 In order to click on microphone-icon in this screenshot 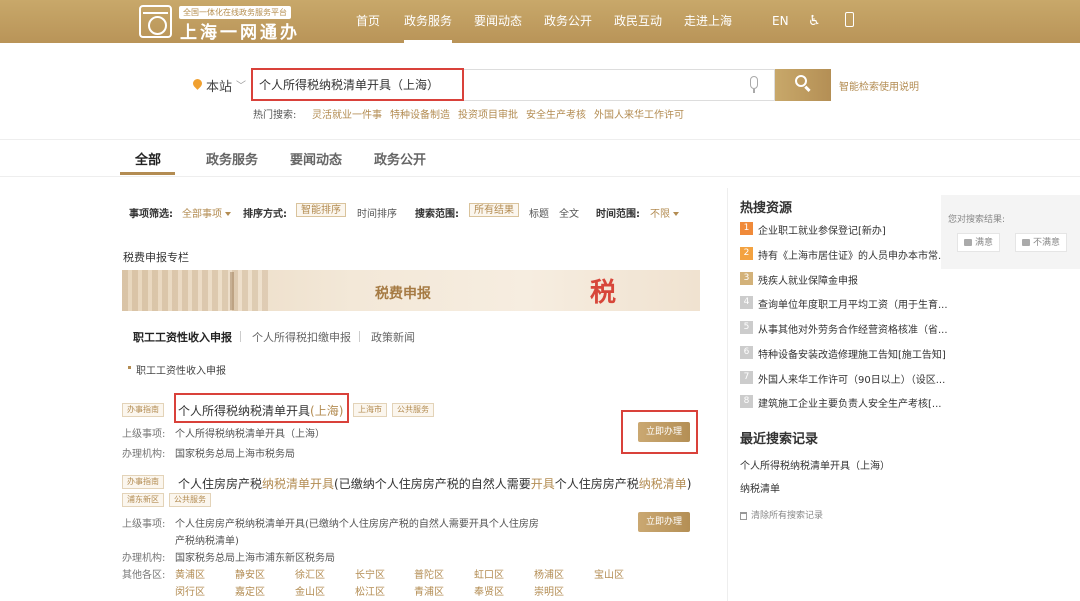, I will do `click(754, 84)`.